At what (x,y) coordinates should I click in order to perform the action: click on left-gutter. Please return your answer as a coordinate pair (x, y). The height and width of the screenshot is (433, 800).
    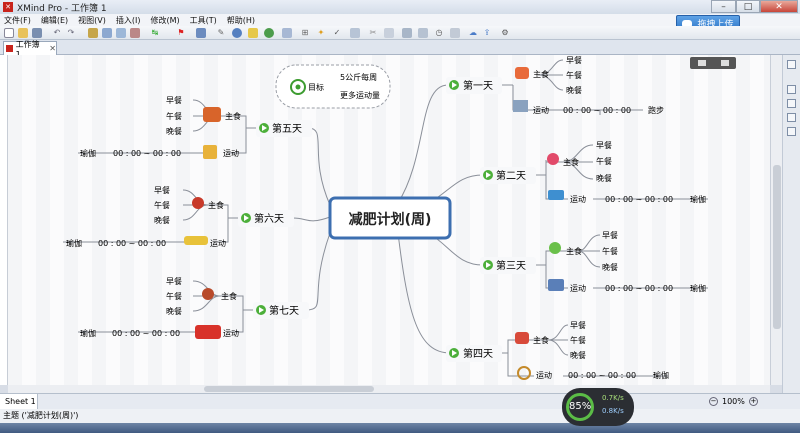
    Looking at the image, I should click on (4, 220).